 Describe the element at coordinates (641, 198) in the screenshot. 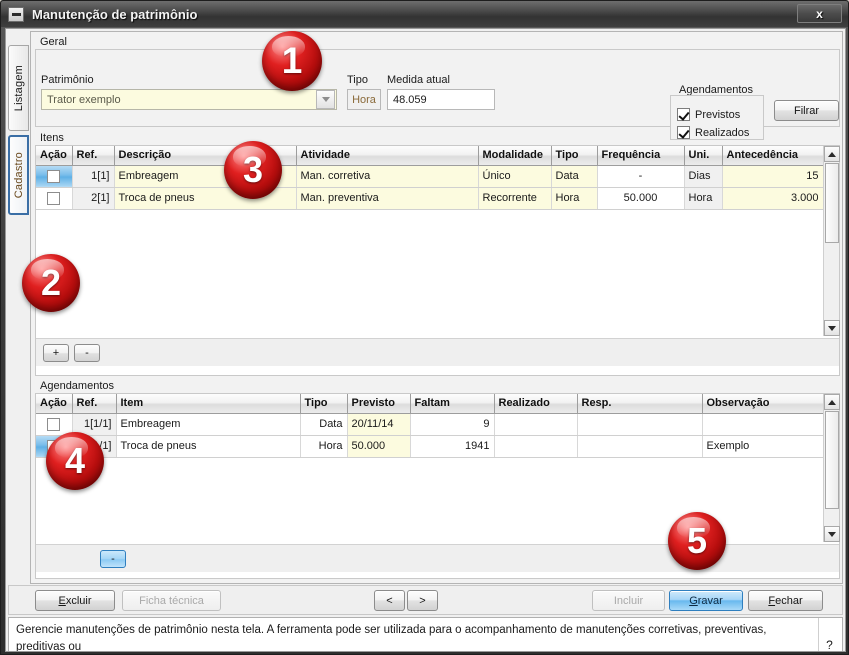

I see `itens-cell-frequencia: 50.000` at that location.